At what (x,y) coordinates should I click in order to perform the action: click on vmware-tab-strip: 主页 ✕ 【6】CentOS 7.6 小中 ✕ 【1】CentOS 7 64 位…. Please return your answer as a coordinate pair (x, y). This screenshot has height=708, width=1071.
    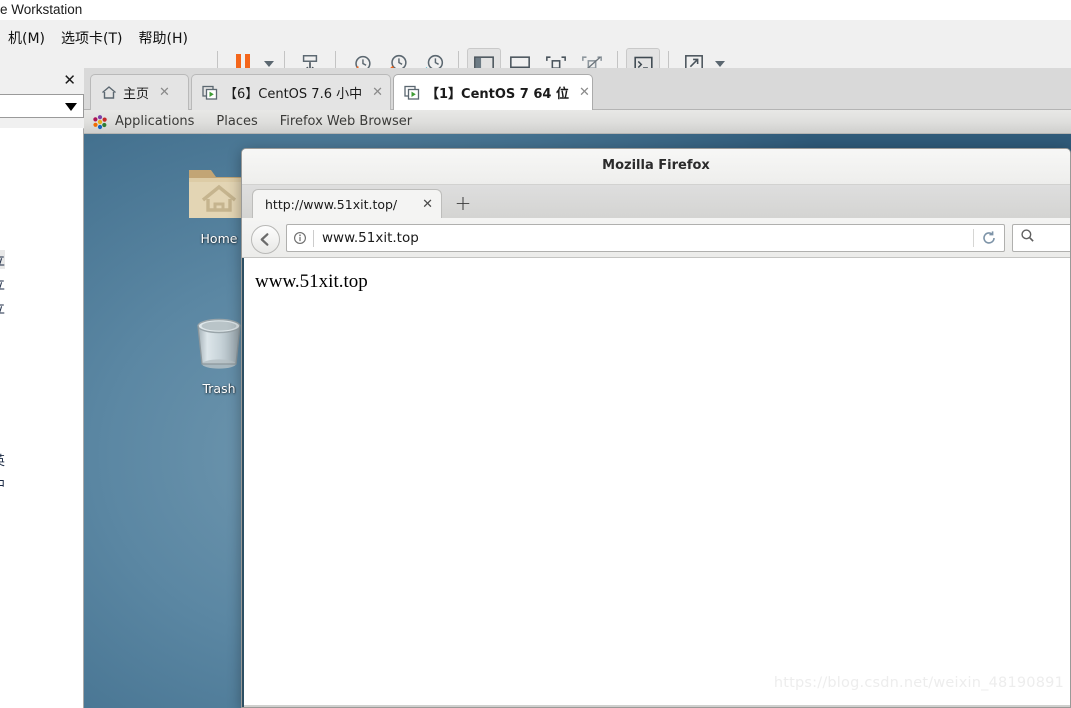
    Looking at the image, I should click on (577, 89).